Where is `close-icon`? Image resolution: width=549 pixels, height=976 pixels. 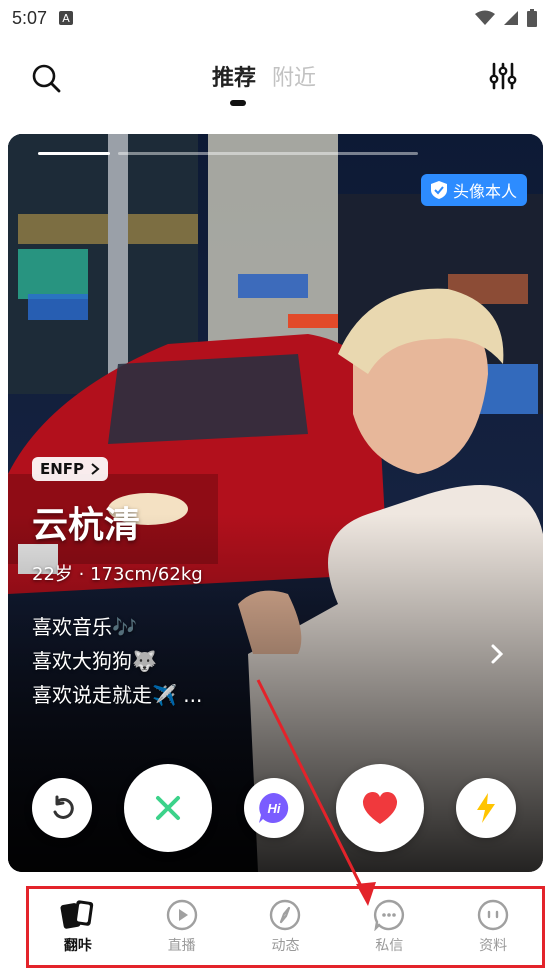 close-icon is located at coordinates (168, 808).